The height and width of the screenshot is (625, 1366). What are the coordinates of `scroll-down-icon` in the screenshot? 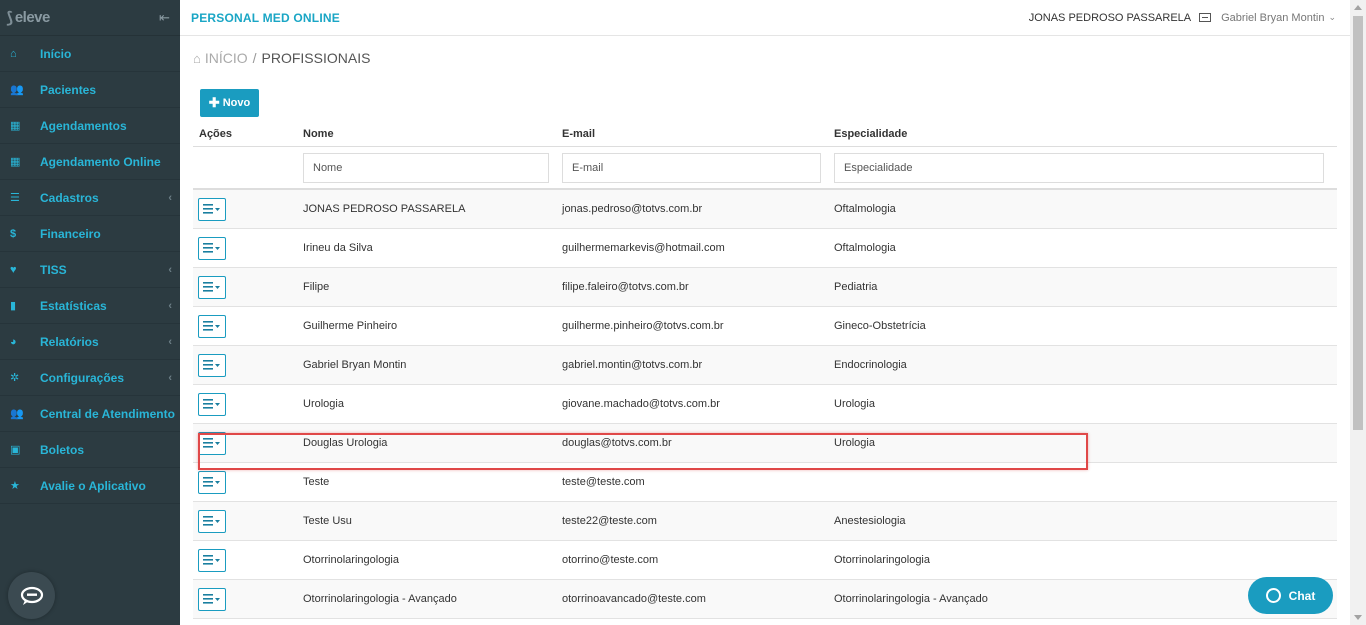 It's located at (1358, 617).